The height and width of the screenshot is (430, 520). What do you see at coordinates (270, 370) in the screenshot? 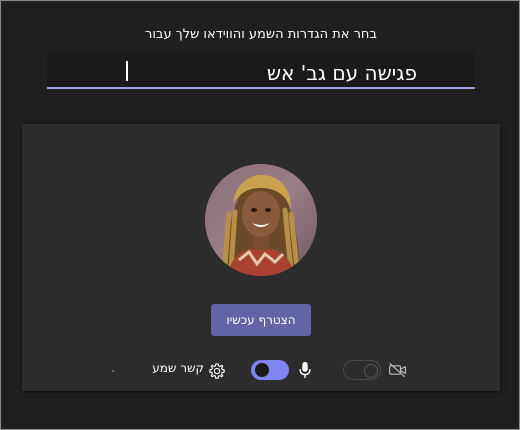
I see `microphone-toggle` at bounding box center [270, 370].